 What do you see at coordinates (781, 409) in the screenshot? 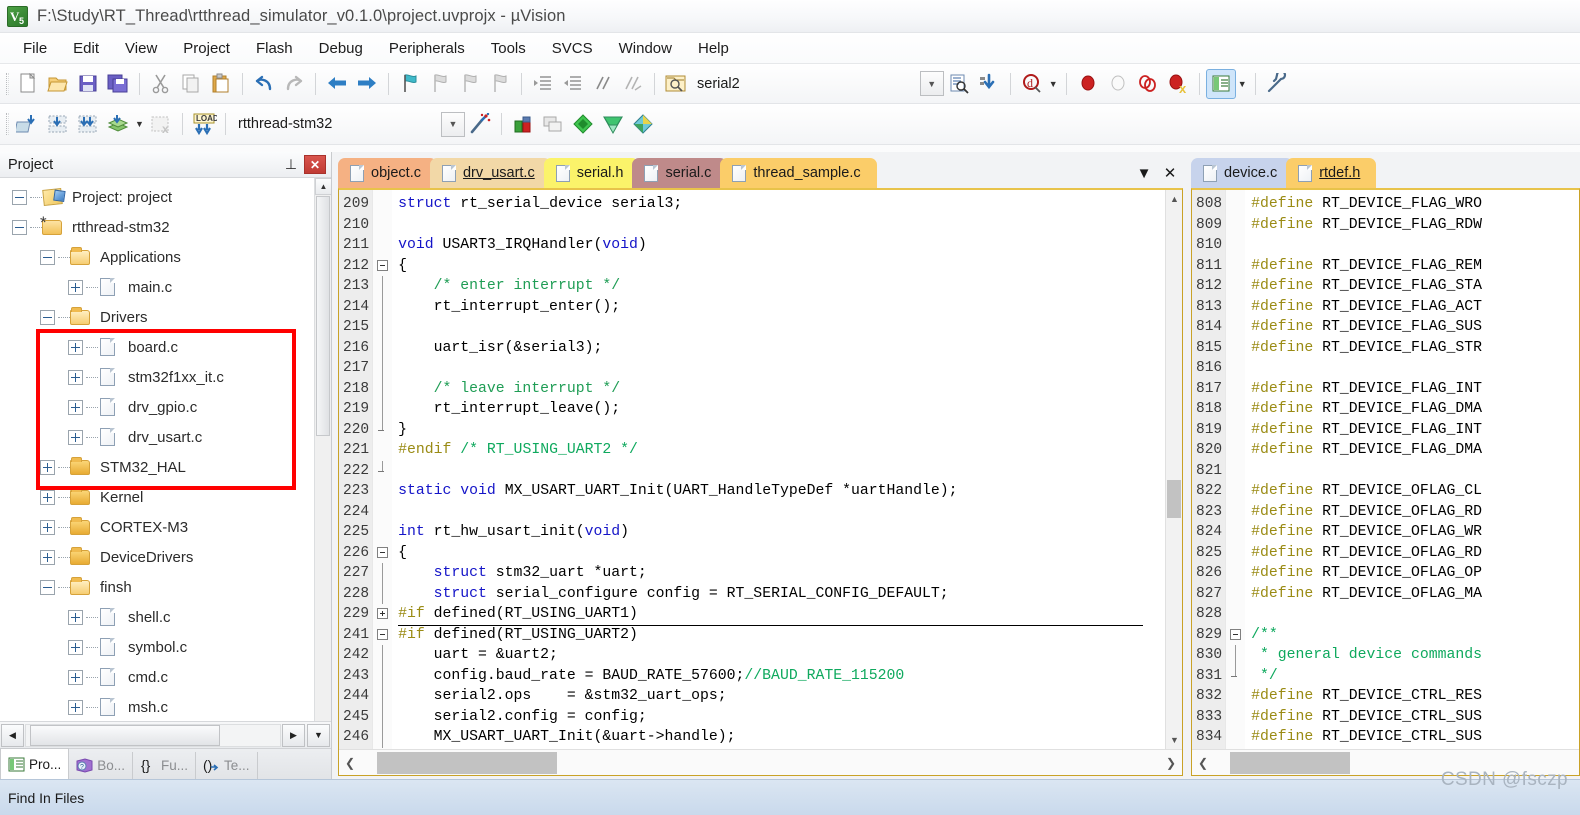
I see `code-line: rt_interrupt_leave();` at bounding box center [781, 409].